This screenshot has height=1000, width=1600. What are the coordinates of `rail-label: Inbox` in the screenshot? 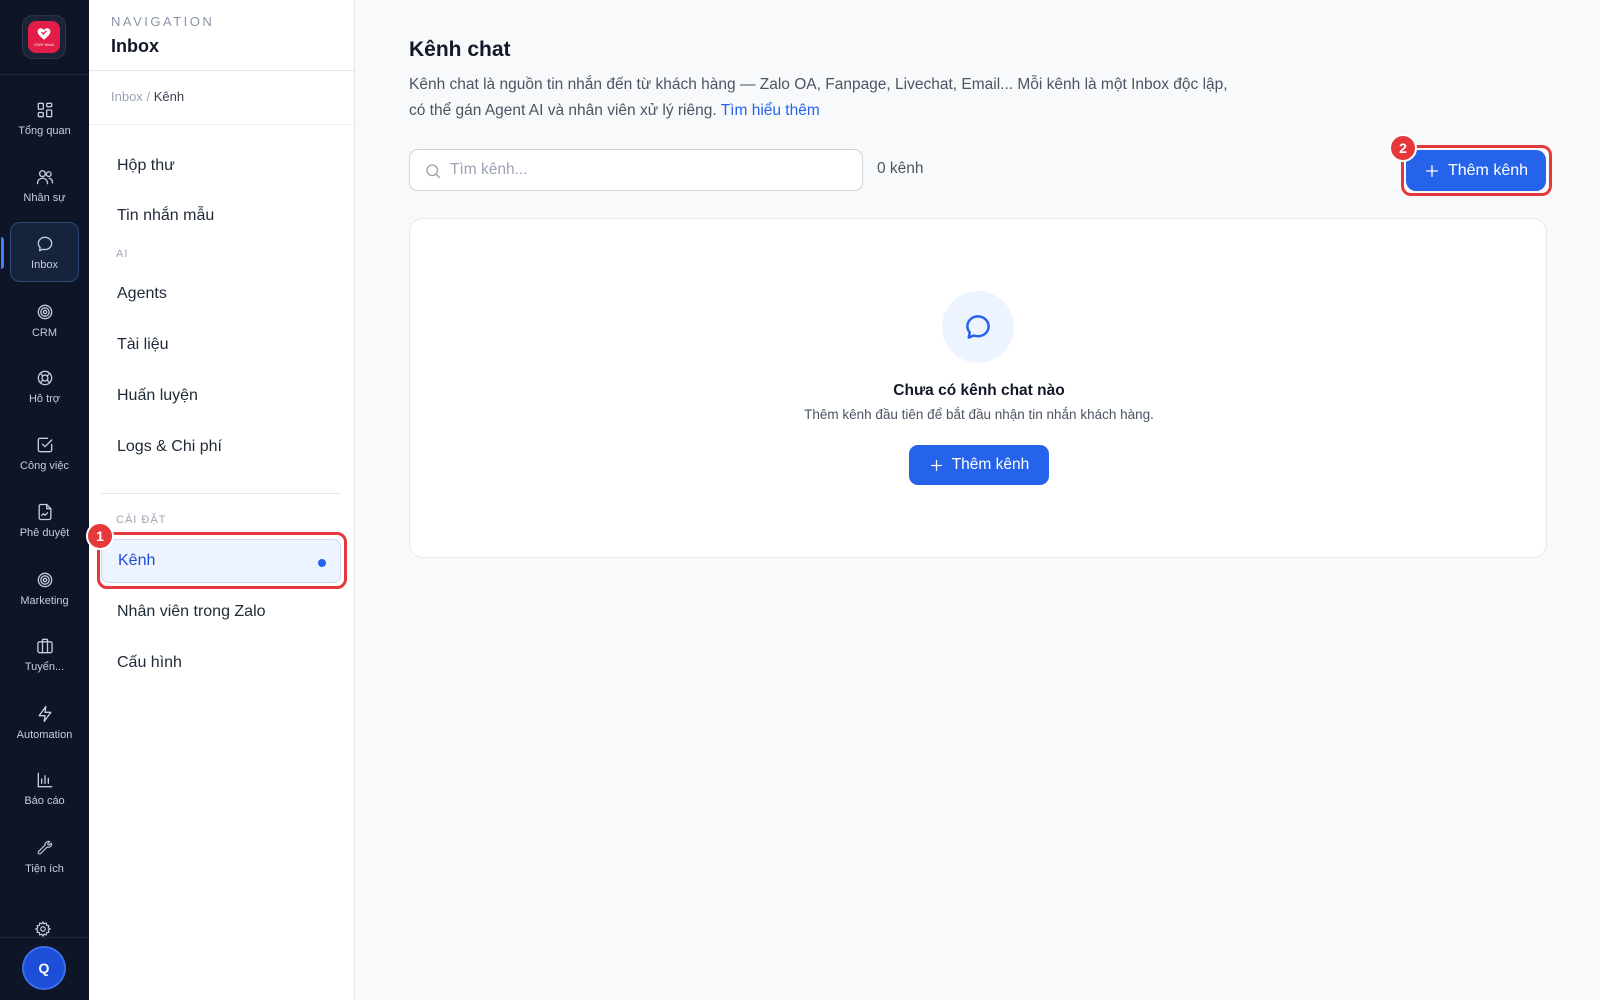 It's located at (44, 264).